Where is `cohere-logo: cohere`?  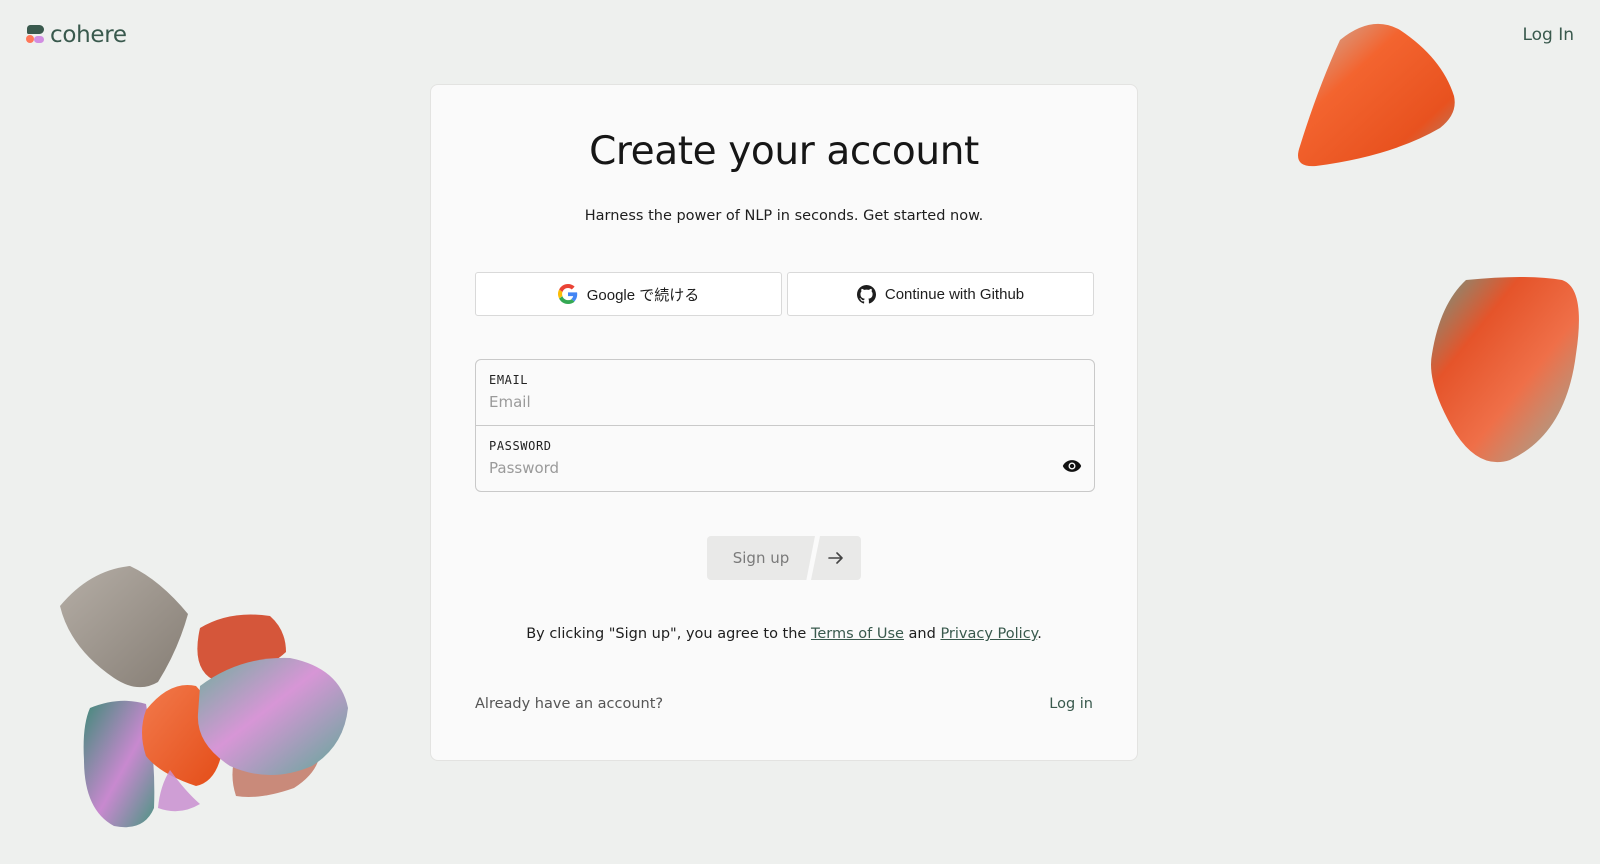 cohere-logo: cohere is located at coordinates (76, 35).